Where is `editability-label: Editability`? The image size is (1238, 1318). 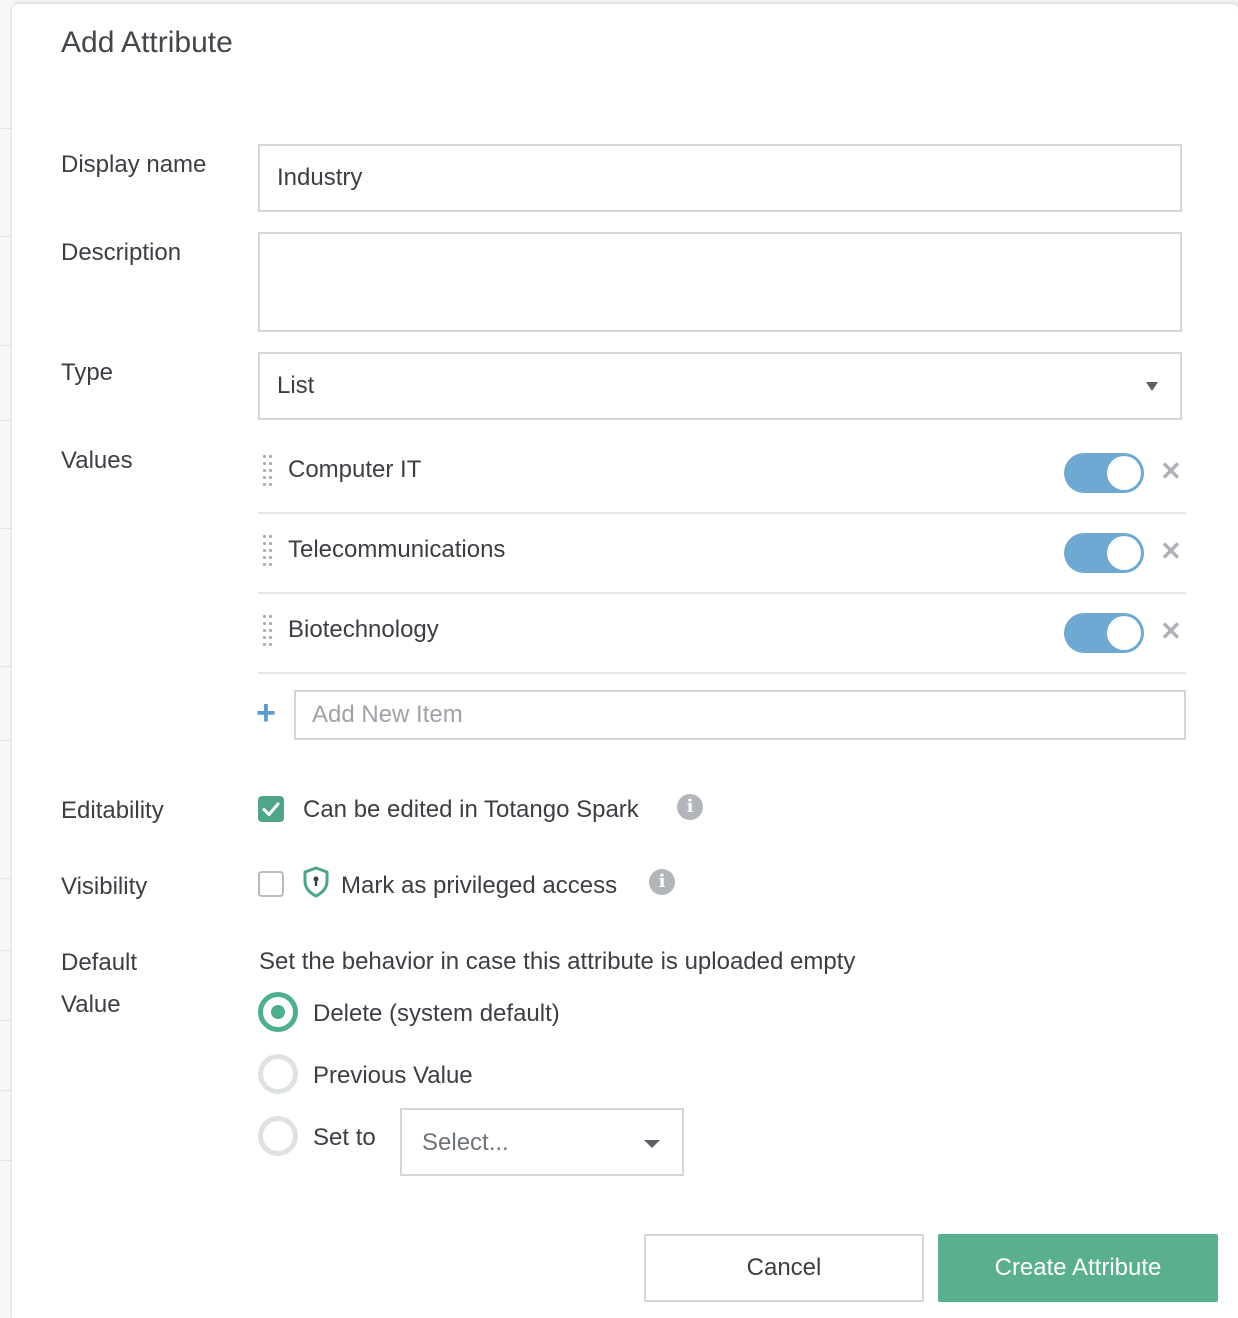 editability-label: Editability is located at coordinates (112, 810).